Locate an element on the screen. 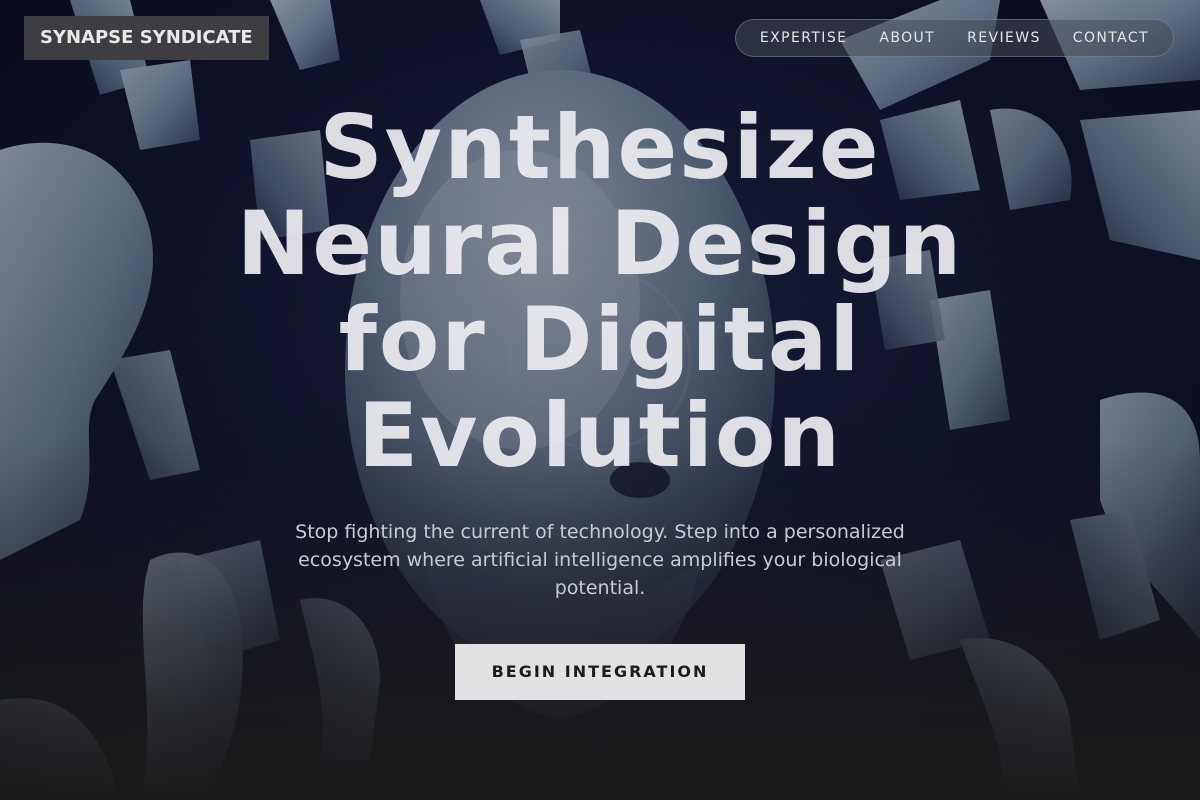  main-nav: EXPERTISE ABOUT REVIEWS CONTACT is located at coordinates (954, 38).